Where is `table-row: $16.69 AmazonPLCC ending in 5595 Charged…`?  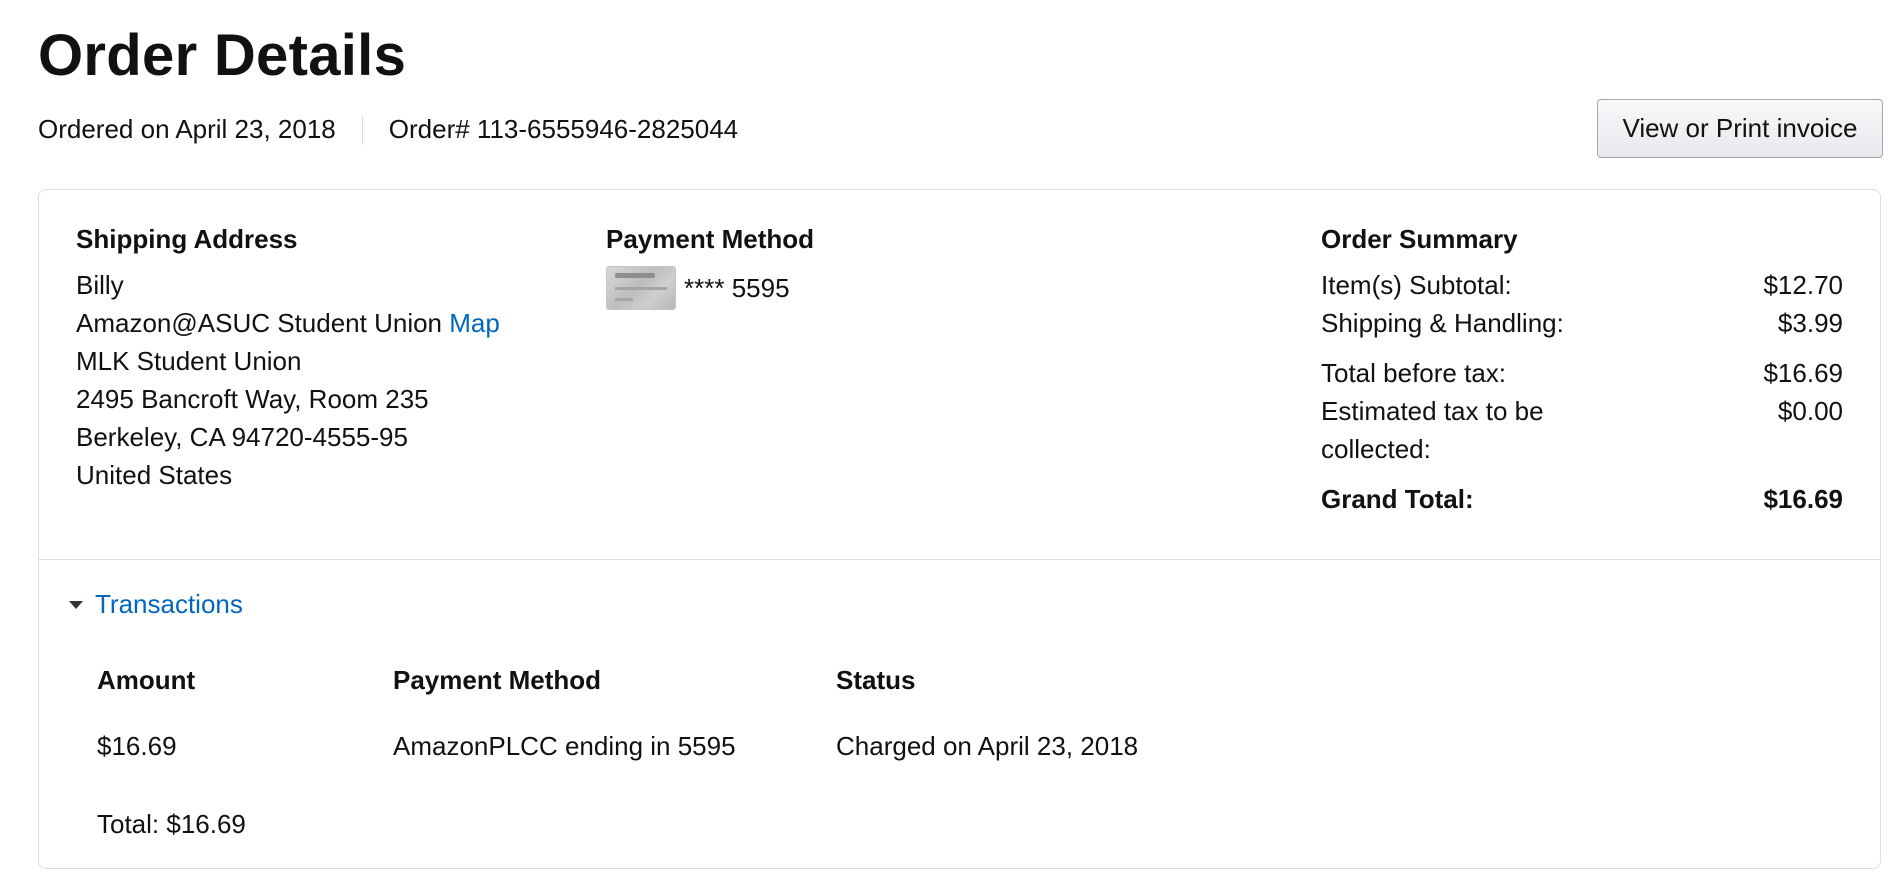 table-row: $16.69 AmazonPLCC ending in 5595 Charged… is located at coordinates (666, 746).